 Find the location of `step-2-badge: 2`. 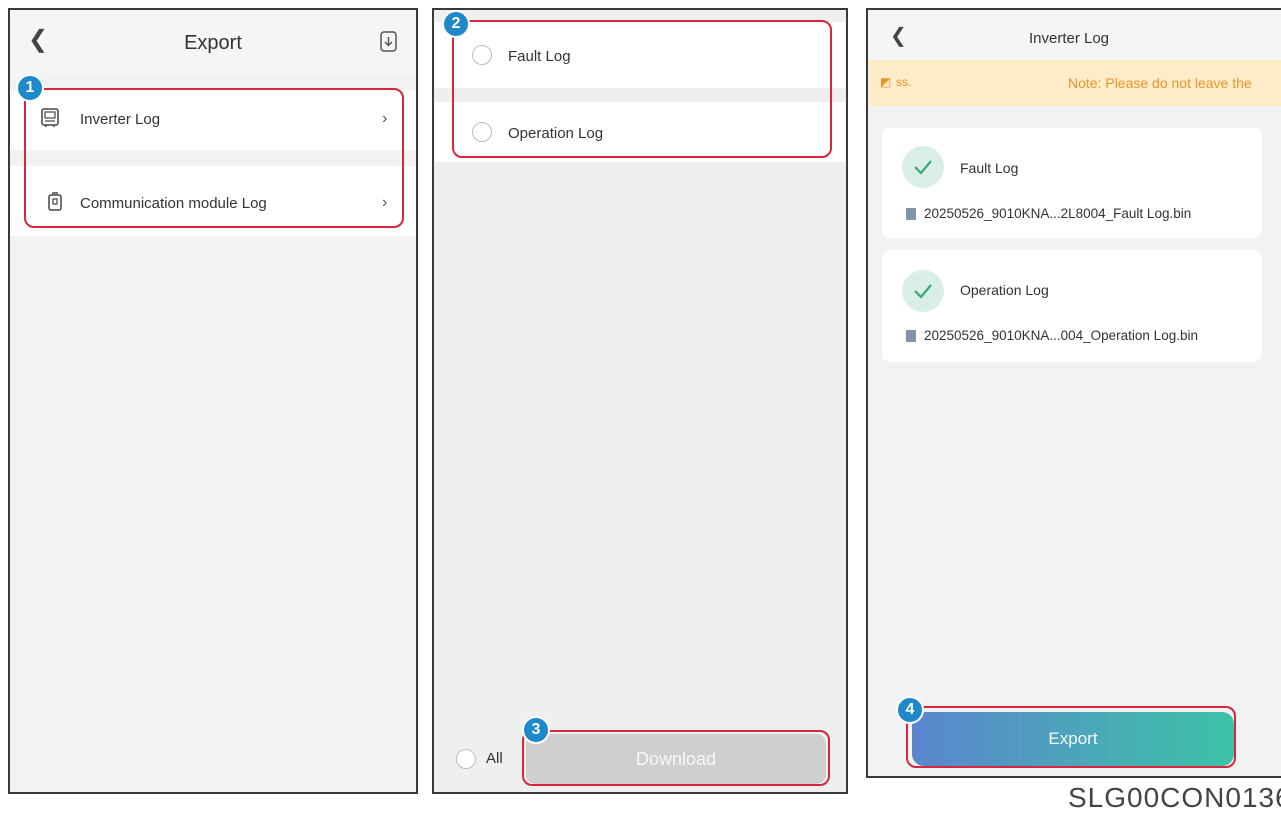

step-2-badge: 2 is located at coordinates (456, 24).